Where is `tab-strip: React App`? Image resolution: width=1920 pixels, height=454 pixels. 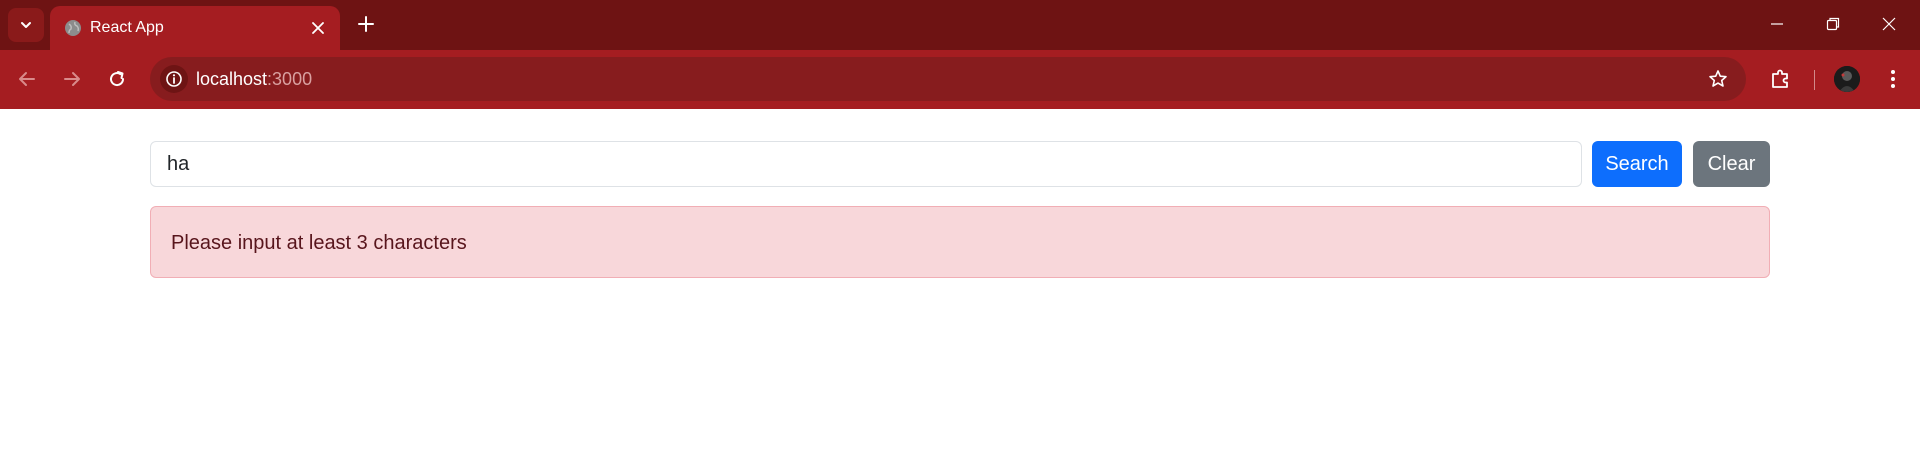 tab-strip: React App is located at coordinates (960, 25).